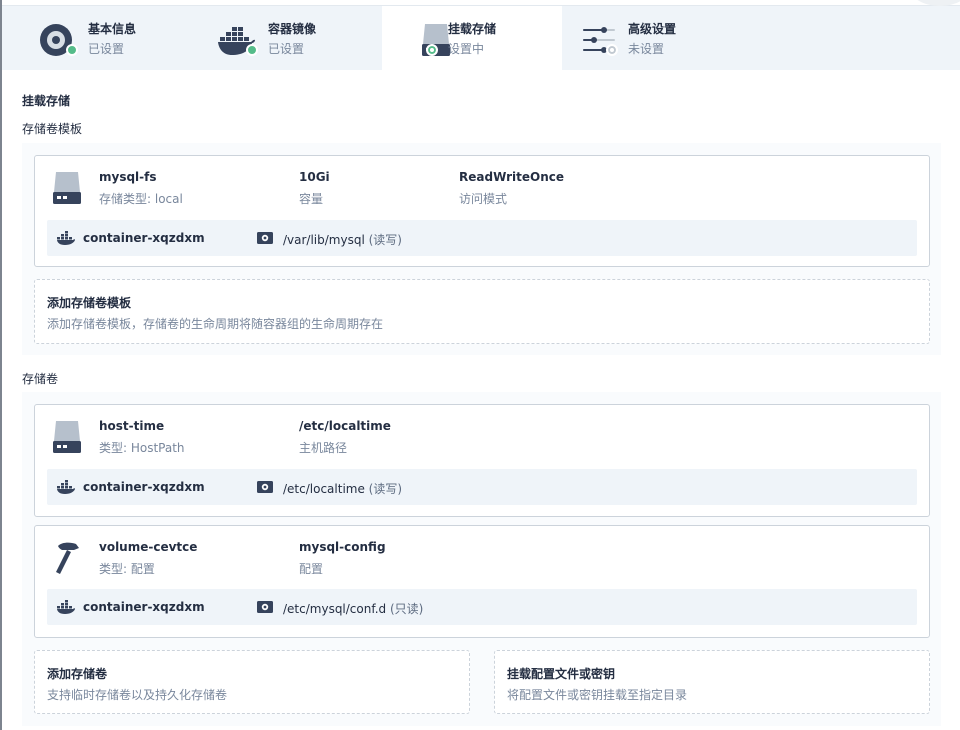  Describe the element at coordinates (482, 487) in the screenshot. I see `mount-row: container-xqzdxm /etc/localtime (读写)` at that location.